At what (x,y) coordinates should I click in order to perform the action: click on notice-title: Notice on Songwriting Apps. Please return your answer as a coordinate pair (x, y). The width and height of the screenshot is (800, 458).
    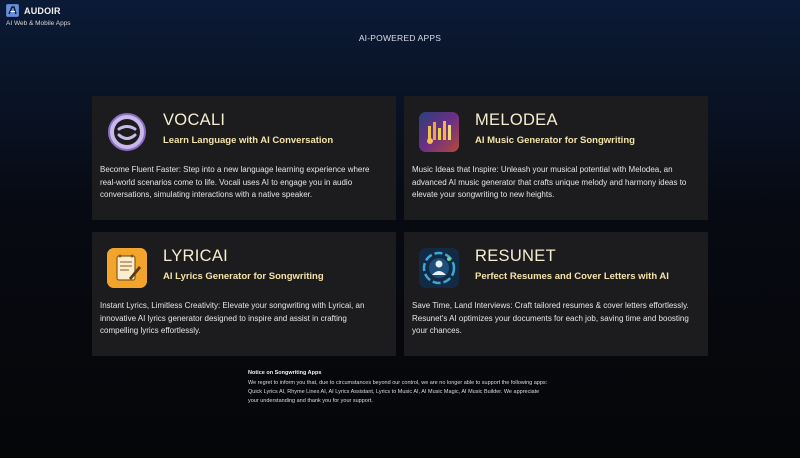
    Looking at the image, I should click on (285, 373).